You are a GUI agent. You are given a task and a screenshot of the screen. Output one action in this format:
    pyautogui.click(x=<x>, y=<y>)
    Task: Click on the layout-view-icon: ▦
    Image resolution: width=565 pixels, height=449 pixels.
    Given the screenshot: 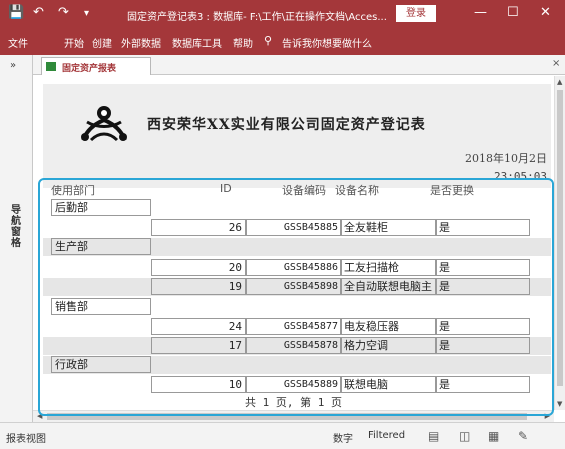 What is the action you would take?
    pyautogui.click(x=493, y=436)
    